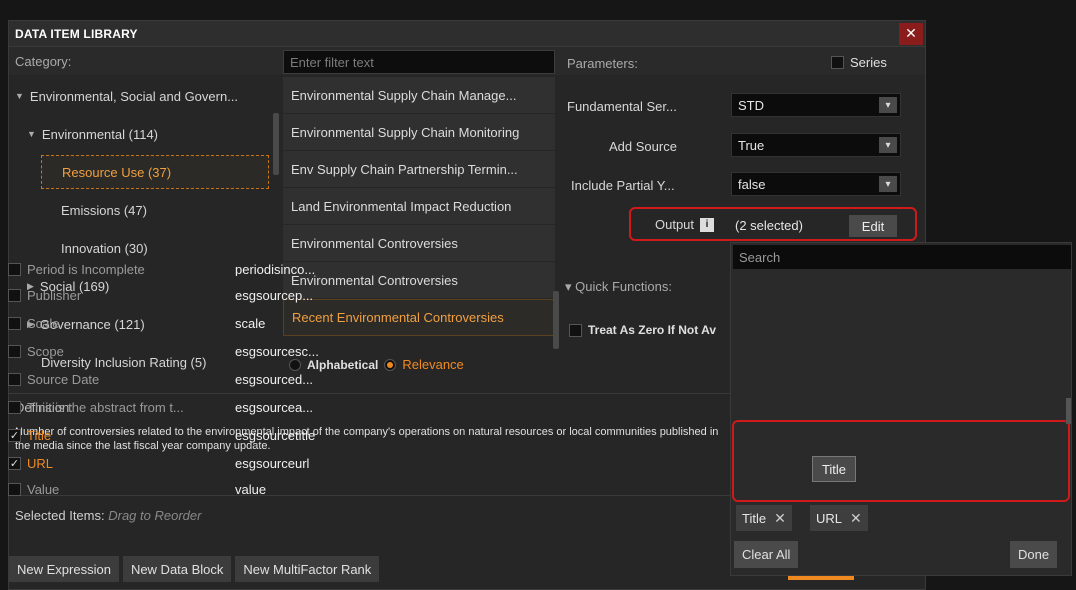 Image resolution: width=1076 pixels, height=590 pixels. Describe the element at coordinates (751, 105) in the screenshot. I see `select-value: STD` at that location.